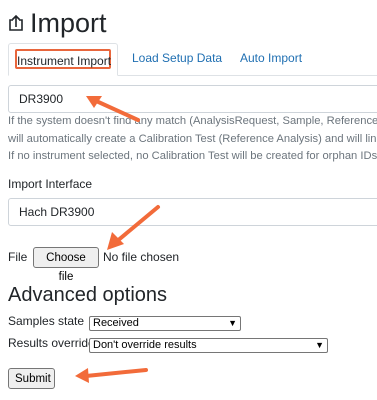 Image resolution: width=377 pixels, height=400 pixels. What do you see at coordinates (141, 257) in the screenshot?
I see `file-status: No file chosen` at bounding box center [141, 257].